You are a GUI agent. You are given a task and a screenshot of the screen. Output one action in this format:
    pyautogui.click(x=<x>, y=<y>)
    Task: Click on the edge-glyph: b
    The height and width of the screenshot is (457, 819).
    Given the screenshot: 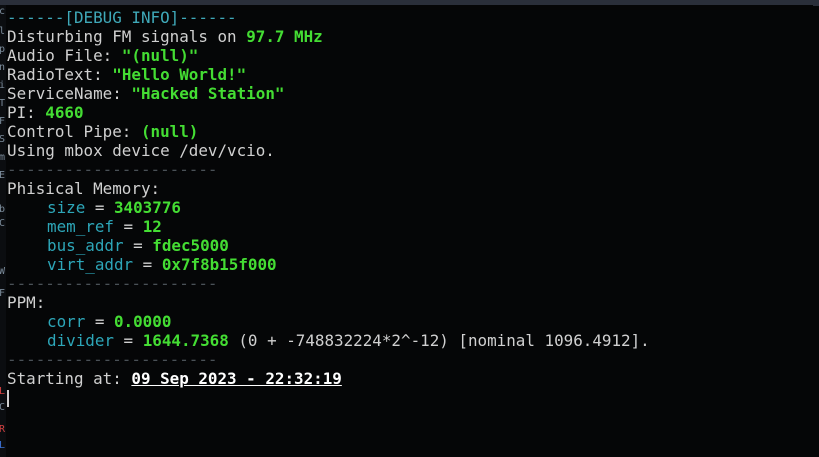 What is the action you would take?
    pyautogui.click(x=3, y=209)
    